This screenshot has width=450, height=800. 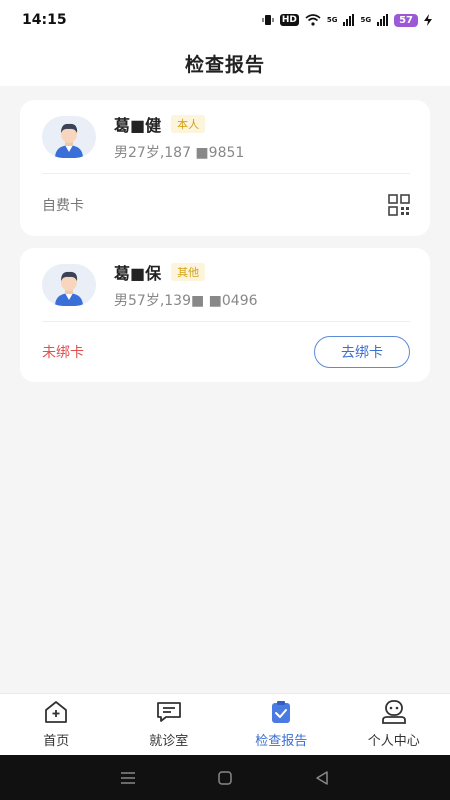 I want to click on patient-name: 葛■健, so click(x=138, y=125).